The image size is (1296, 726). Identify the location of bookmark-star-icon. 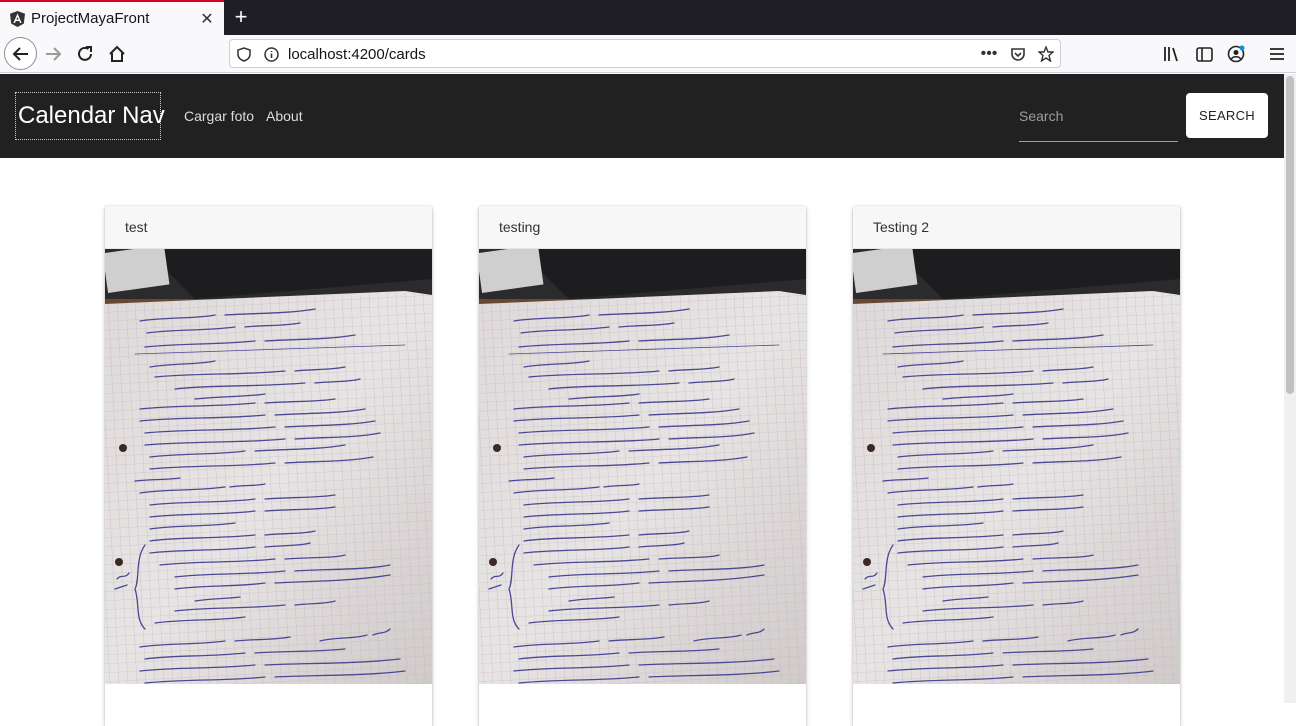
(1046, 54).